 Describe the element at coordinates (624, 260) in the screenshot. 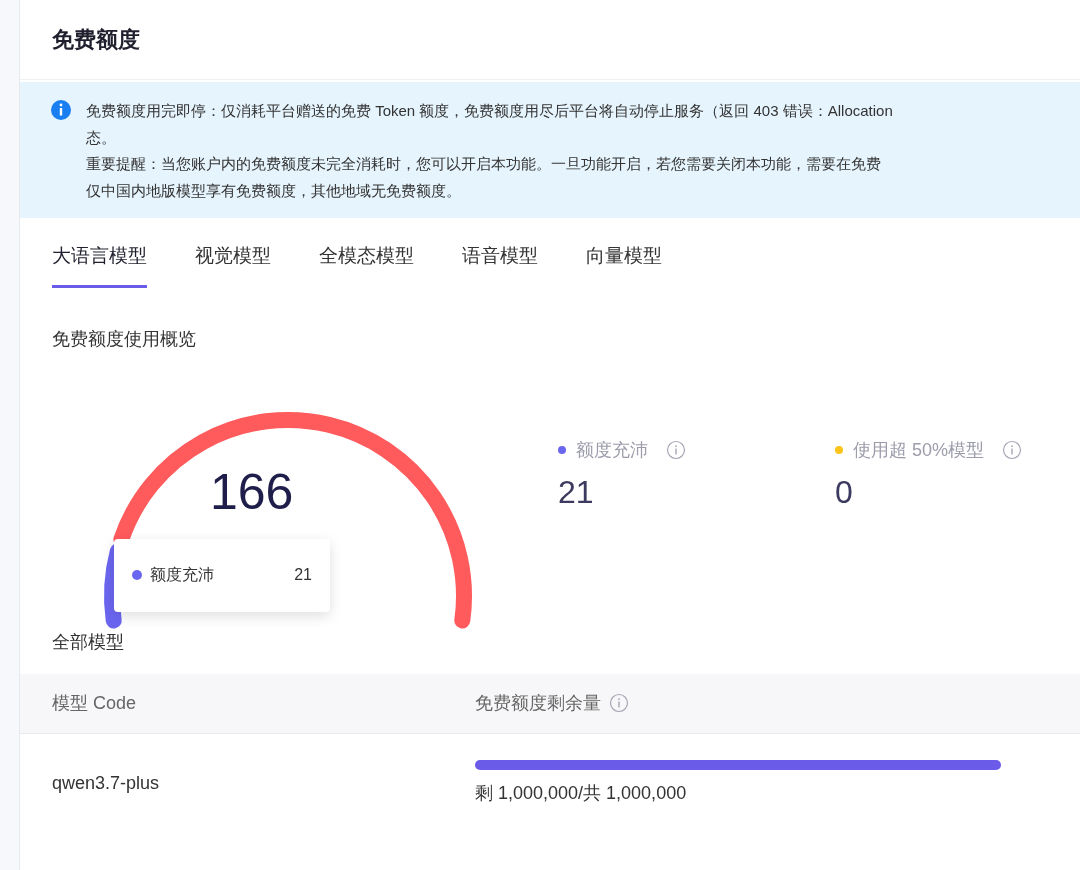

I see `tab: 向量模型` at that location.